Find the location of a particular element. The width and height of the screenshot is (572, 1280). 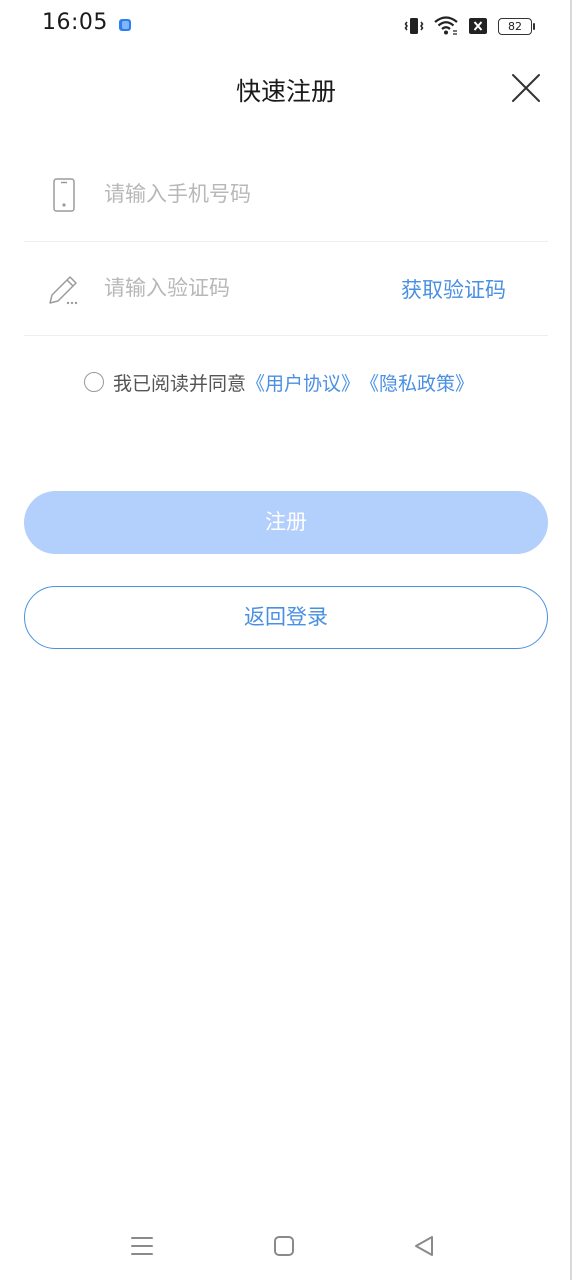

status-time: 16:05 is located at coordinates (75, 22).